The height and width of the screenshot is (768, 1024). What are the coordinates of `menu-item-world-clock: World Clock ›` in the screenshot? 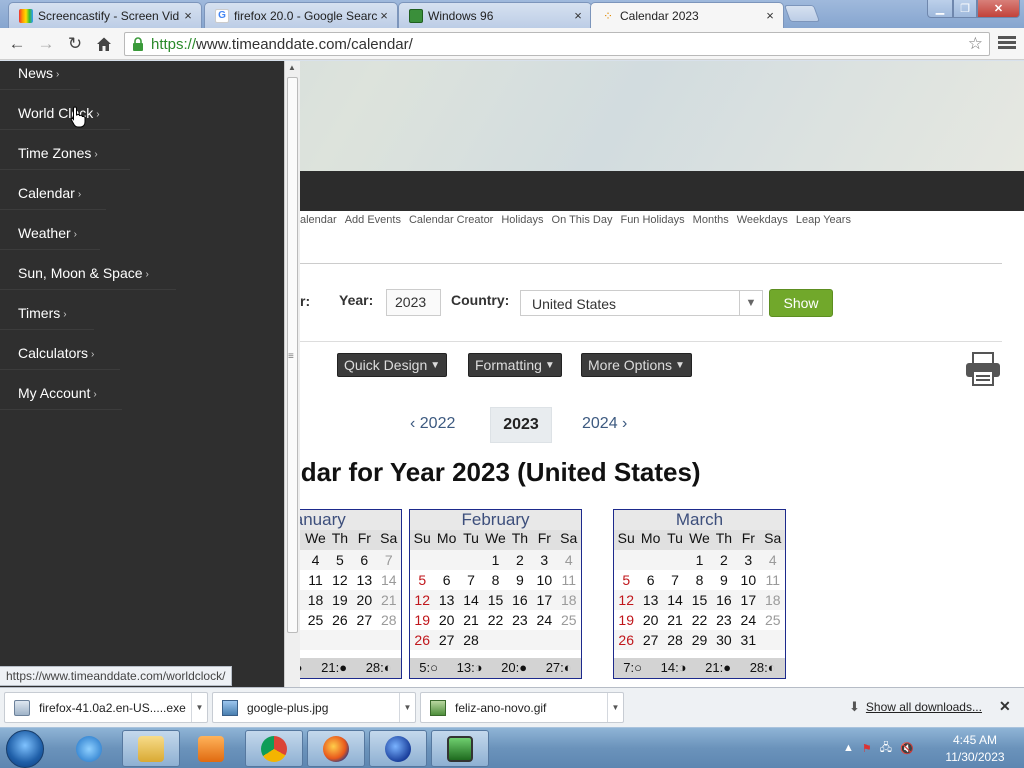 It's located at (59, 113).